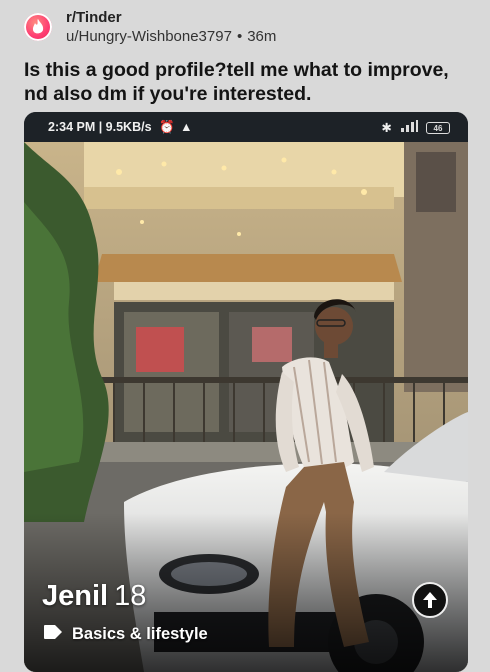 This screenshot has width=490, height=672. What do you see at coordinates (262, 36) in the screenshot?
I see `post-age: 36m` at bounding box center [262, 36].